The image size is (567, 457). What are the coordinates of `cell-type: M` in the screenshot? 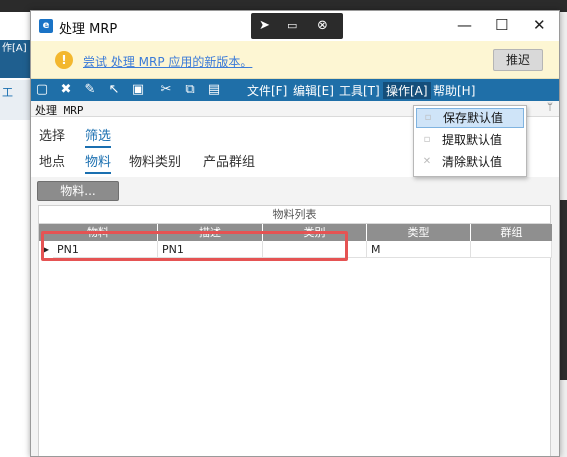 It's located at (419, 249).